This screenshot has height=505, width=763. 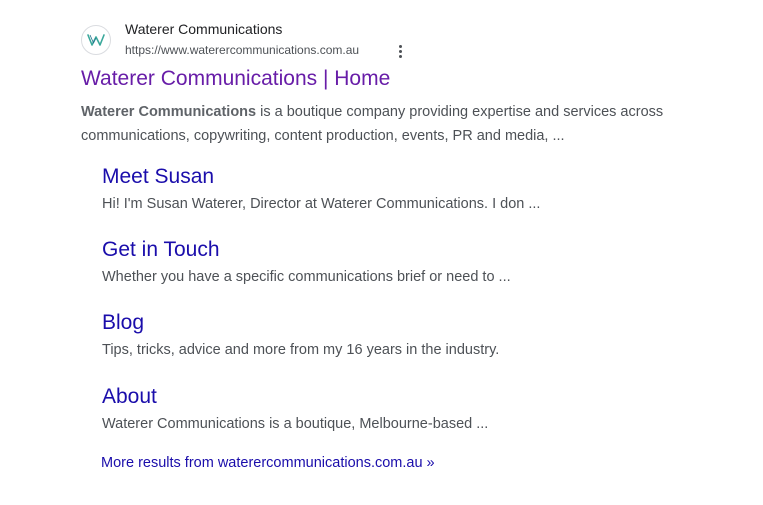 I want to click on site-favicon, so click(x=96, y=40).